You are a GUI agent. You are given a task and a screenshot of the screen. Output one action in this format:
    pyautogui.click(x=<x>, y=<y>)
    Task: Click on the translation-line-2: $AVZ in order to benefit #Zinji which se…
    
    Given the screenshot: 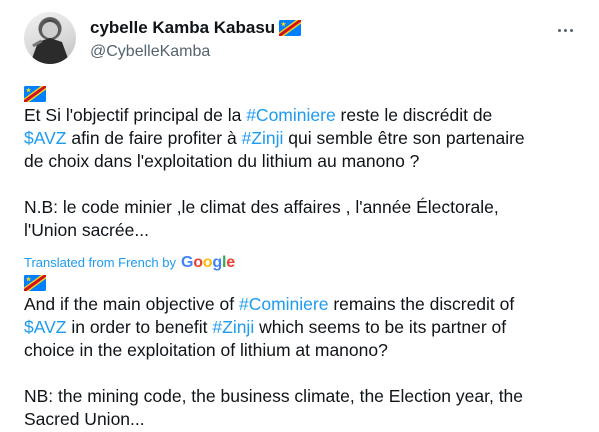 What is the action you would take?
    pyautogui.click(x=308, y=327)
    